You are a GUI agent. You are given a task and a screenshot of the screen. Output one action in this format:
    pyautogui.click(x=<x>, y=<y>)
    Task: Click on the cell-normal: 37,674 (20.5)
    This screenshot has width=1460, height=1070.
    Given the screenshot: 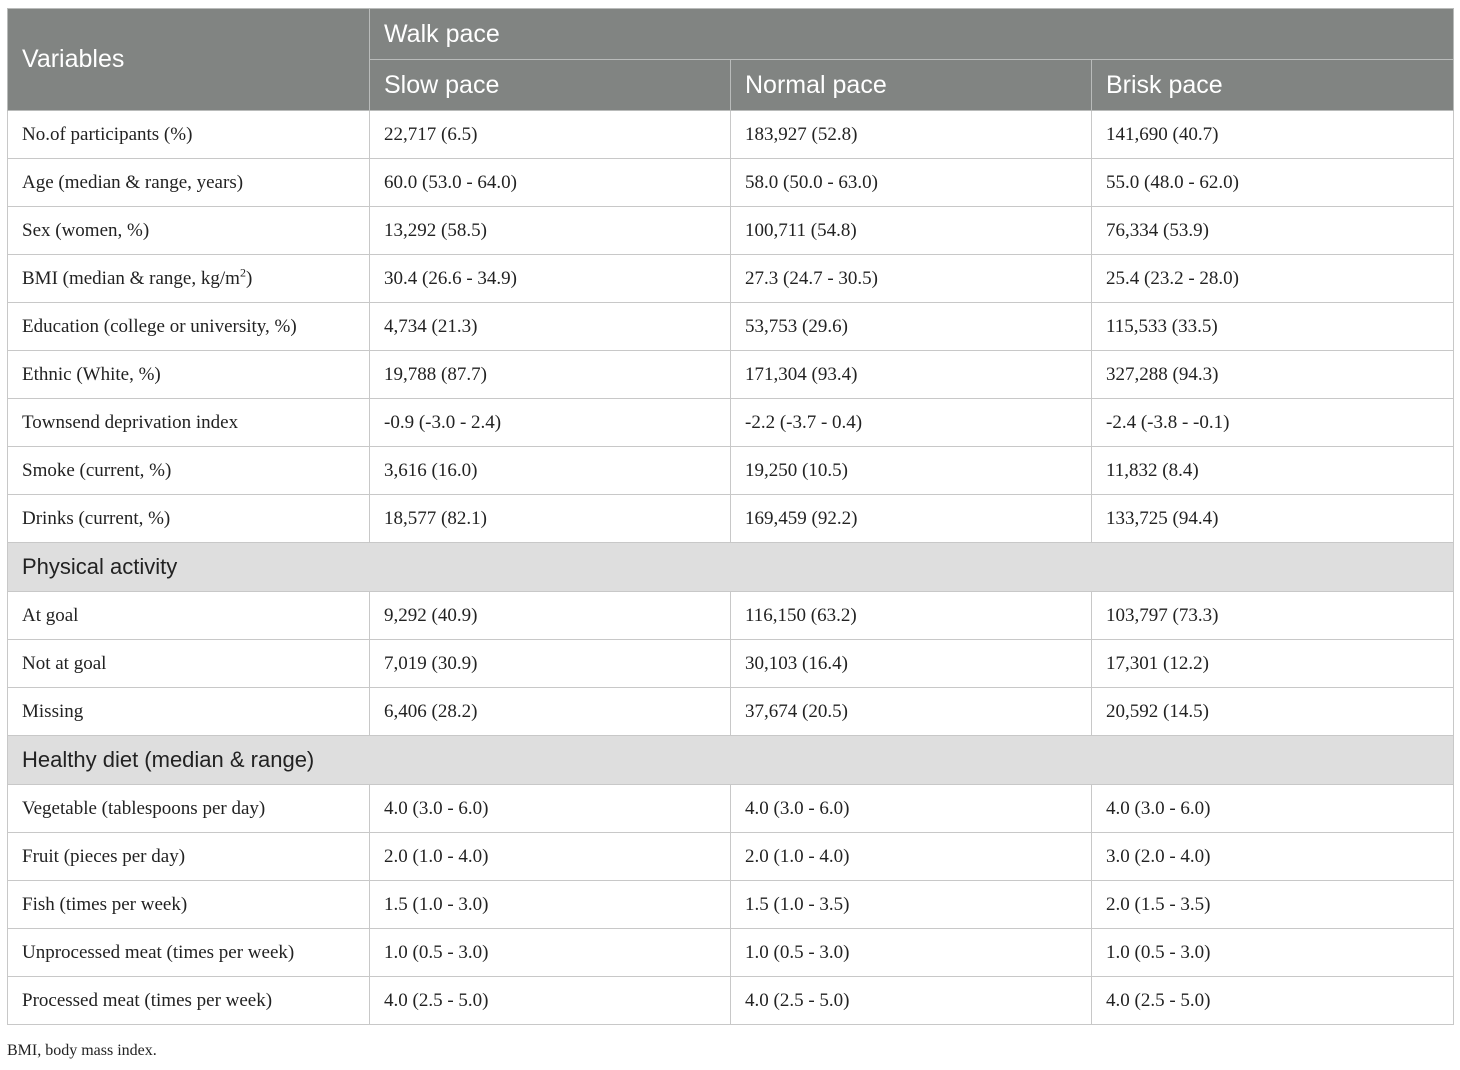 What is the action you would take?
    pyautogui.click(x=911, y=711)
    